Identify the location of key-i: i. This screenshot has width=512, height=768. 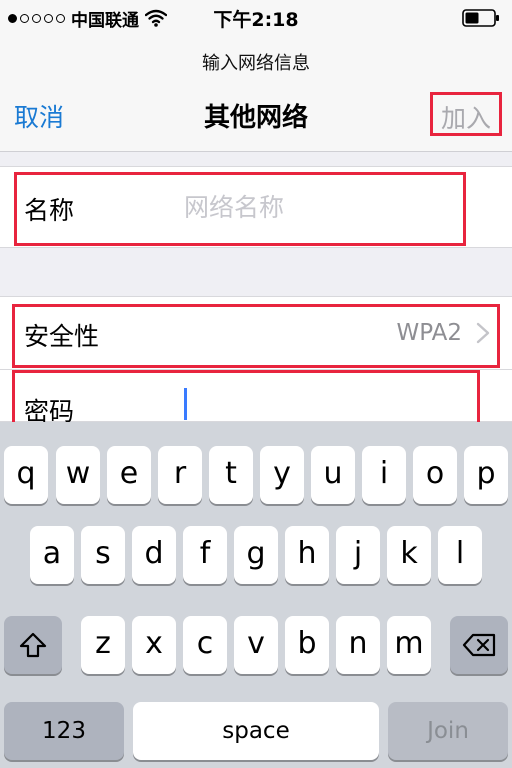
(384, 475).